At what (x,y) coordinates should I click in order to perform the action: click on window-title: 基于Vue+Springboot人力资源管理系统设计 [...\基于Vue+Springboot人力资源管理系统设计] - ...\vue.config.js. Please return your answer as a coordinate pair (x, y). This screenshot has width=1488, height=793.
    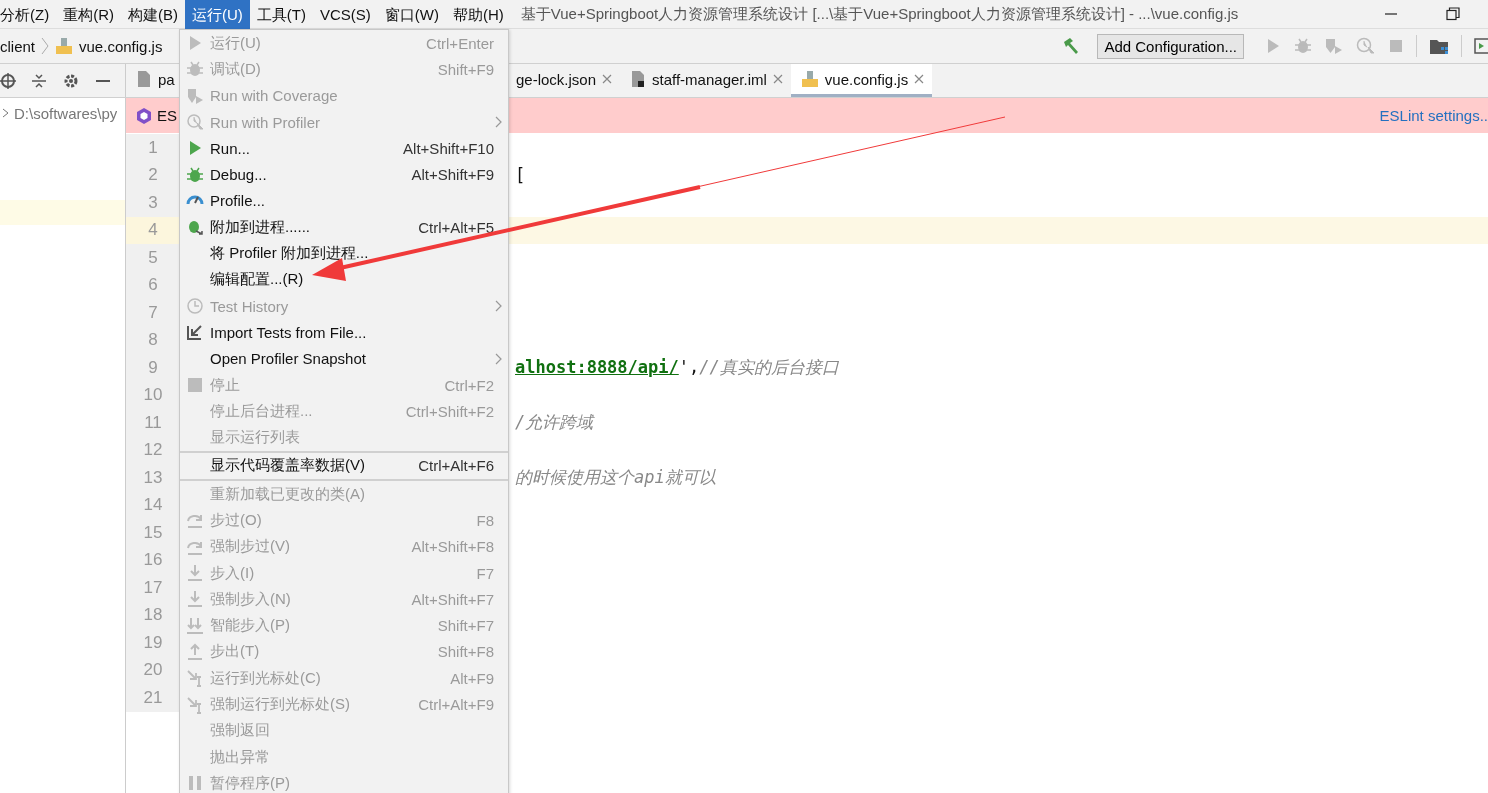
    Looking at the image, I should click on (879, 14).